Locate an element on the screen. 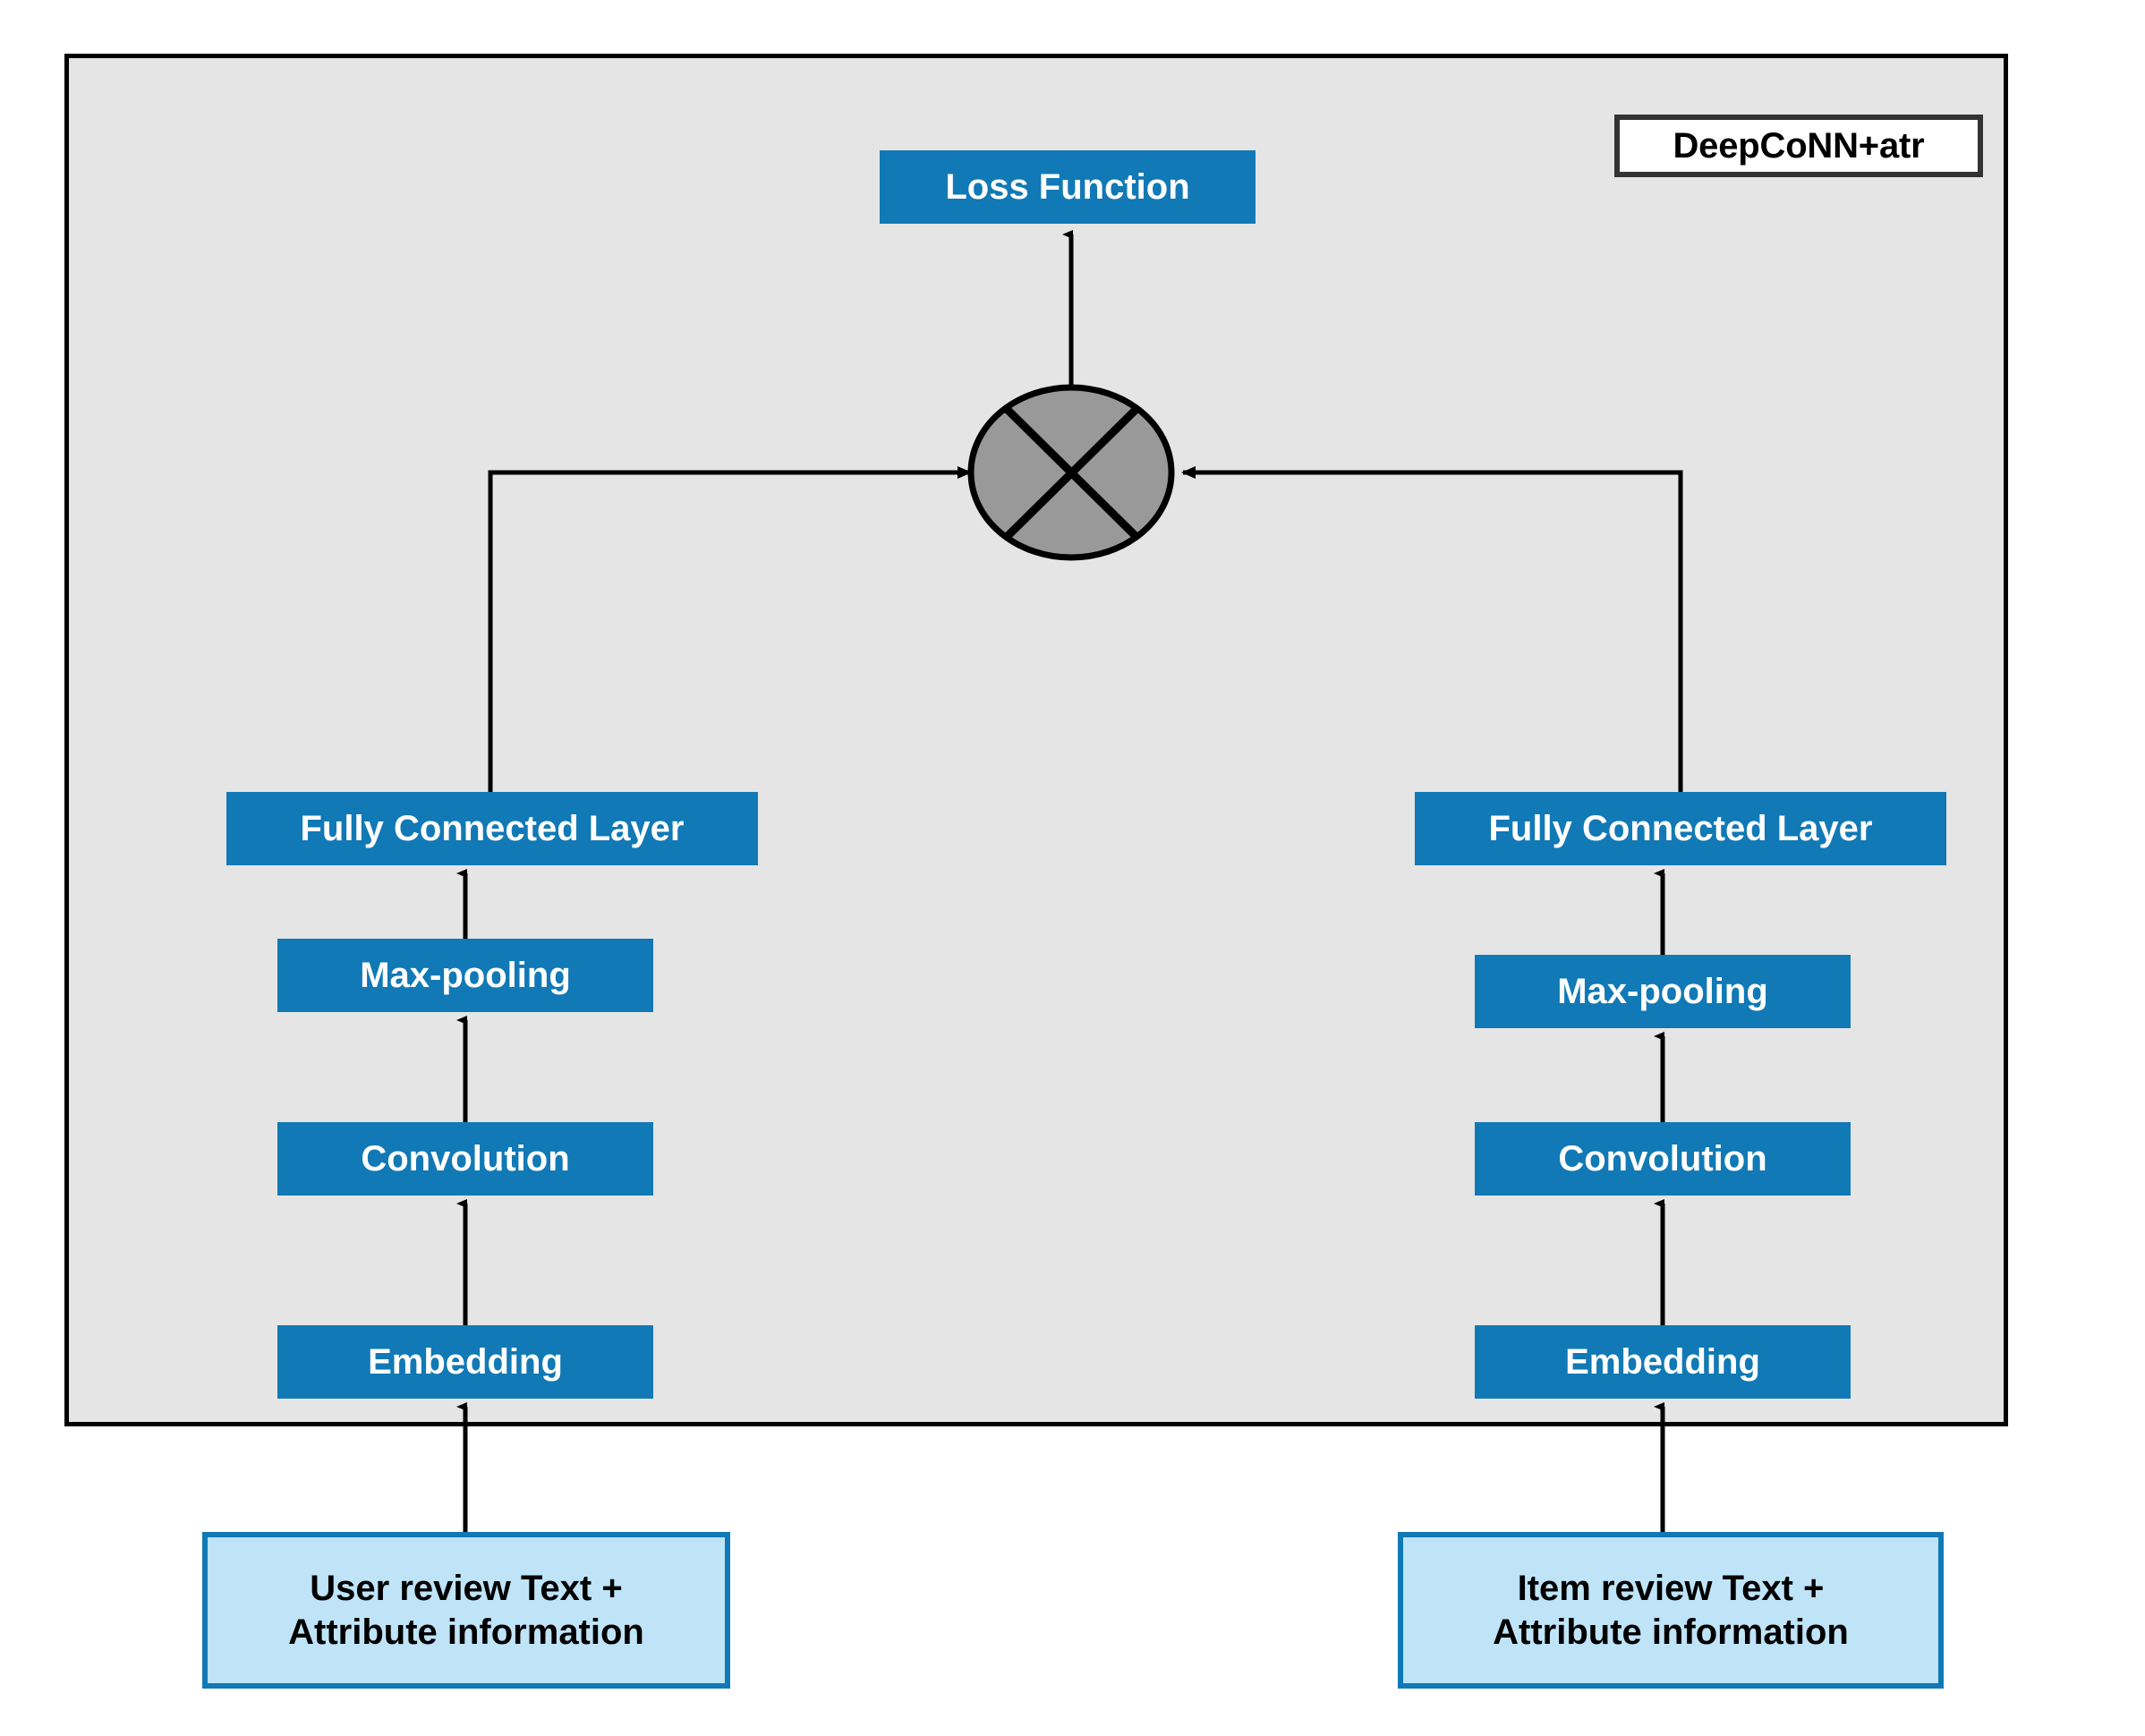 This screenshot has height=1736, width=2145. left-convolution-node: Convolution is located at coordinates (465, 1159).